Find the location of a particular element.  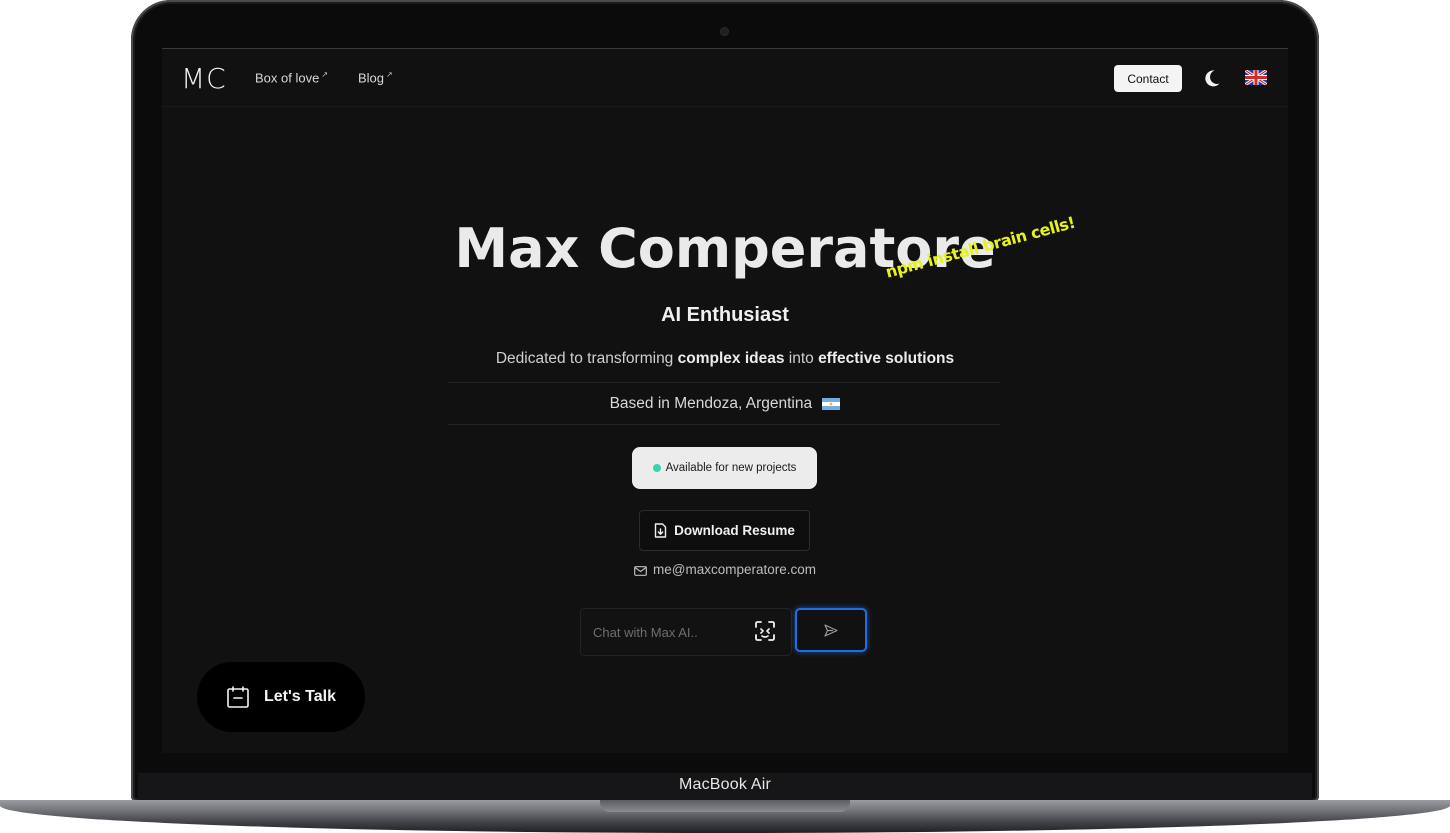

site-logo: MC is located at coordinates (204, 78).